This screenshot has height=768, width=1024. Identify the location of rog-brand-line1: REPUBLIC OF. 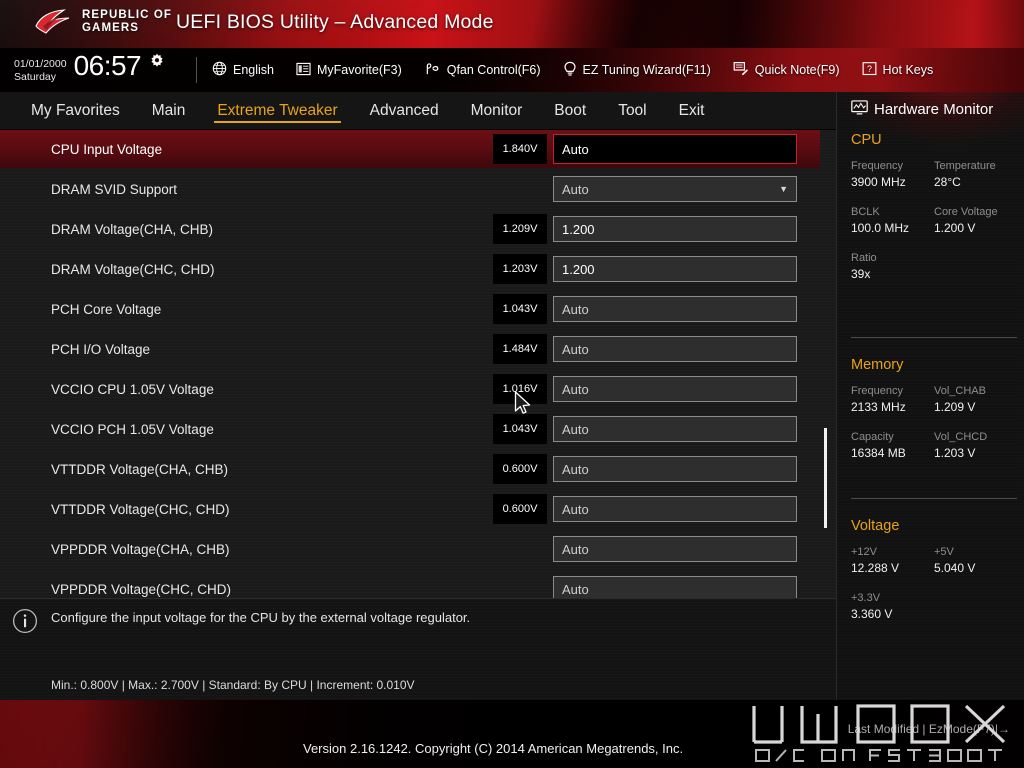
(127, 15).